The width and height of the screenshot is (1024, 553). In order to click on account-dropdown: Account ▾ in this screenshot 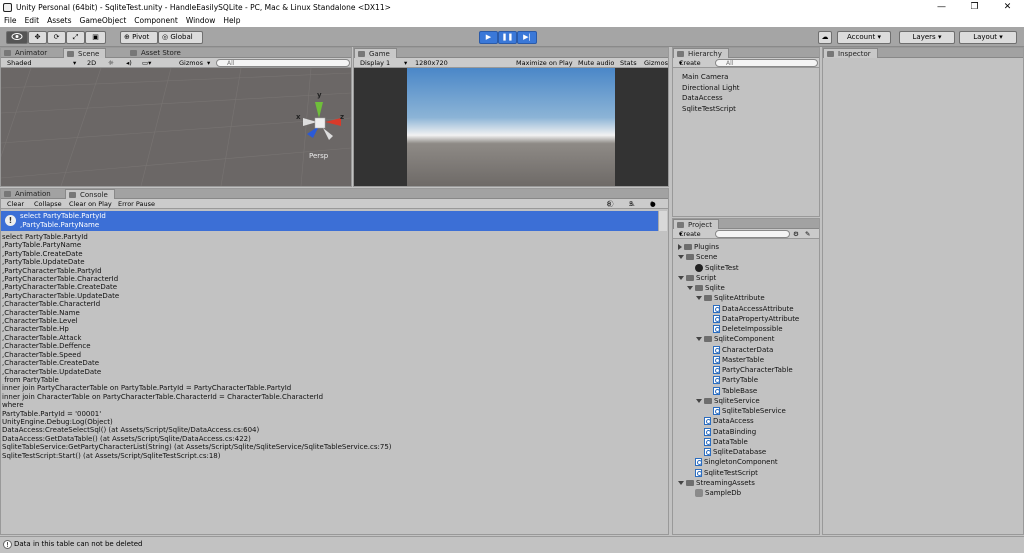, I will do `click(864, 37)`.